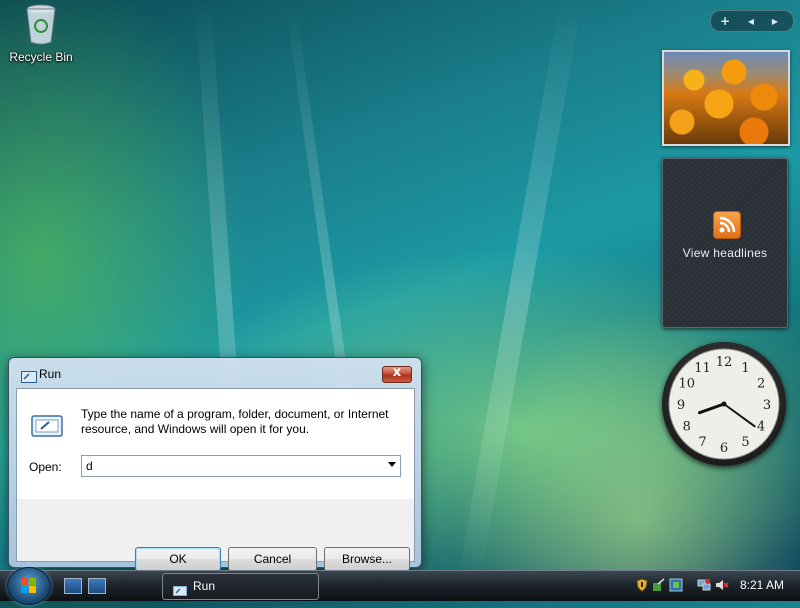 The height and width of the screenshot is (608, 800). I want to click on clock-number: 7, so click(702, 442).